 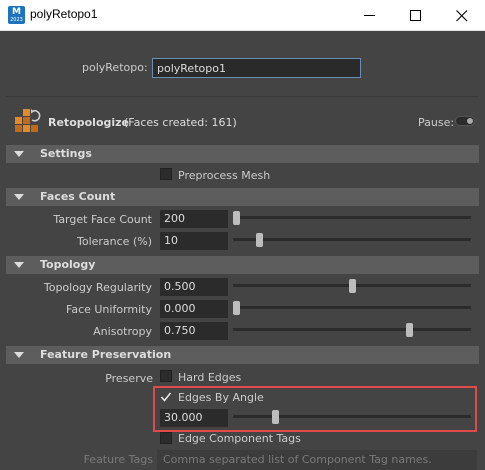 What do you see at coordinates (89, 122) in the screenshot?
I see `node-title: Retopologize` at bounding box center [89, 122].